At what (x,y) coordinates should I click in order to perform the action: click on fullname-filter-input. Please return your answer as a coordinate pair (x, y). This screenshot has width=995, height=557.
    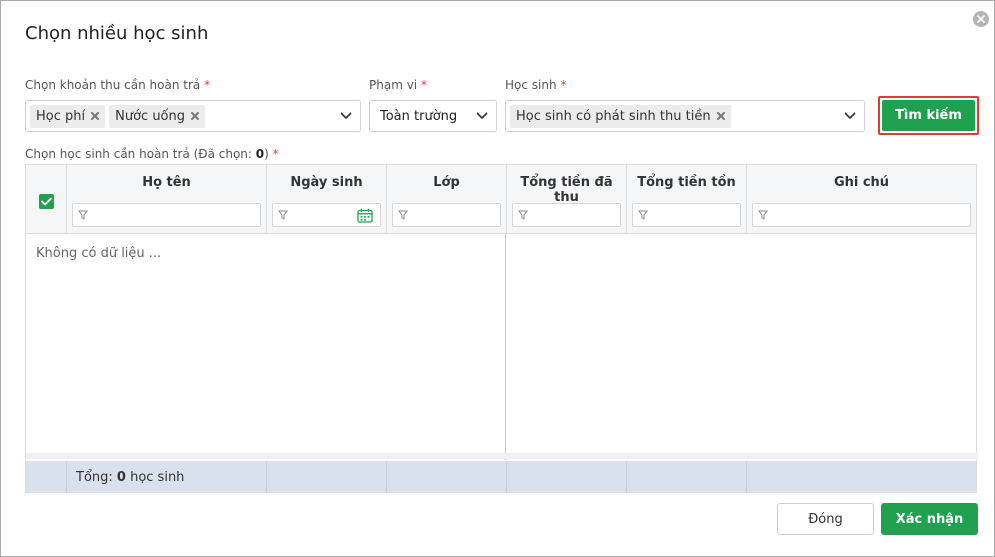
    Looking at the image, I should click on (166, 215).